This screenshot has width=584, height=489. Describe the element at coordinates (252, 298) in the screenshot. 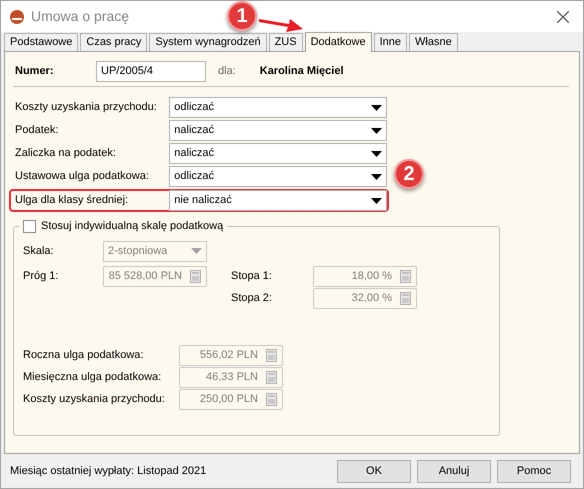

I see `field-label: Stopa 2:` at that location.